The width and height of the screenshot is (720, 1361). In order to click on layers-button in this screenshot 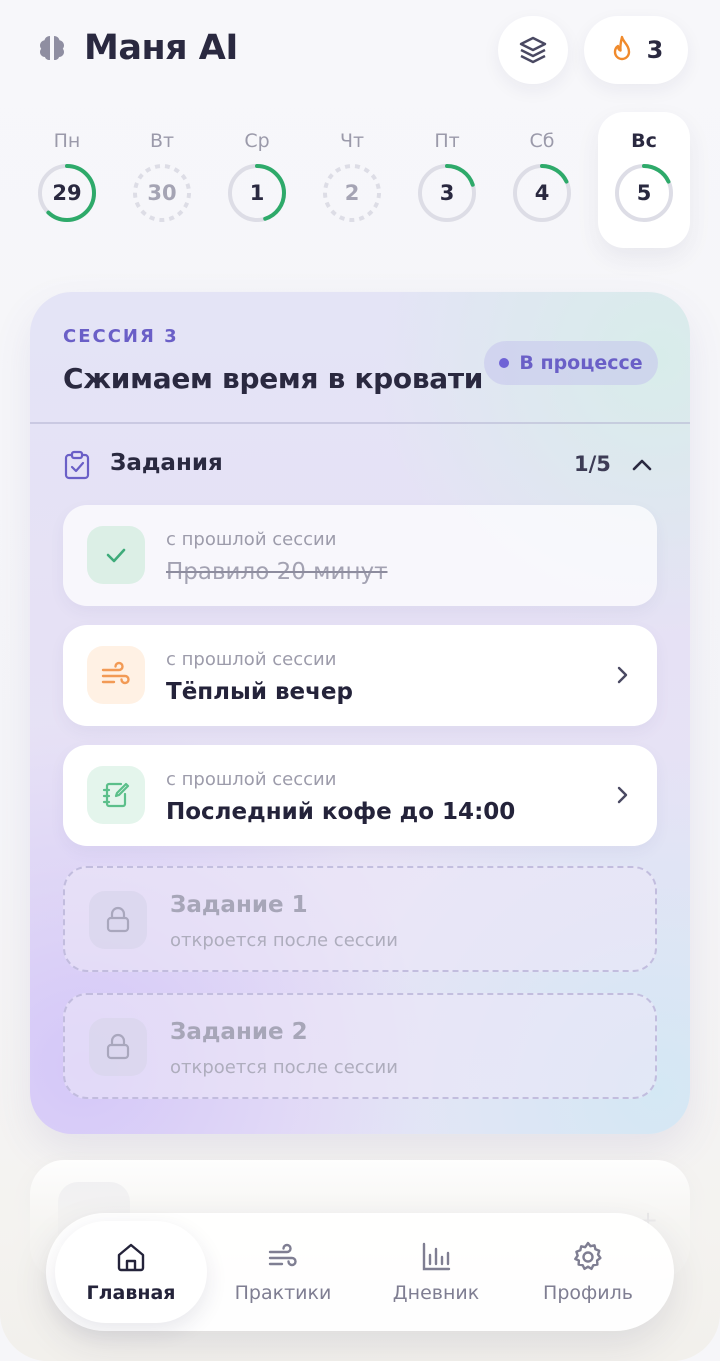, I will do `click(533, 50)`.